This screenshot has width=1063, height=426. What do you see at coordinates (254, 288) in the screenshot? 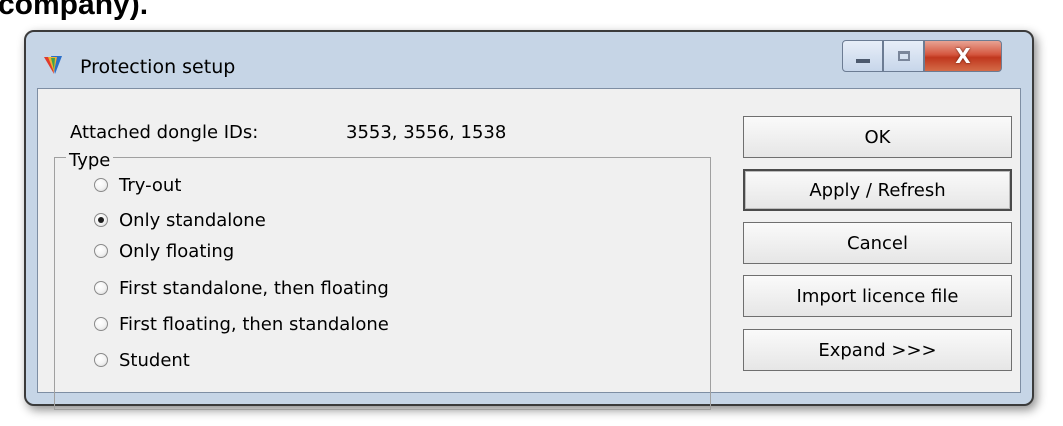
I see `radio-label: First standalone, then floating` at bounding box center [254, 288].